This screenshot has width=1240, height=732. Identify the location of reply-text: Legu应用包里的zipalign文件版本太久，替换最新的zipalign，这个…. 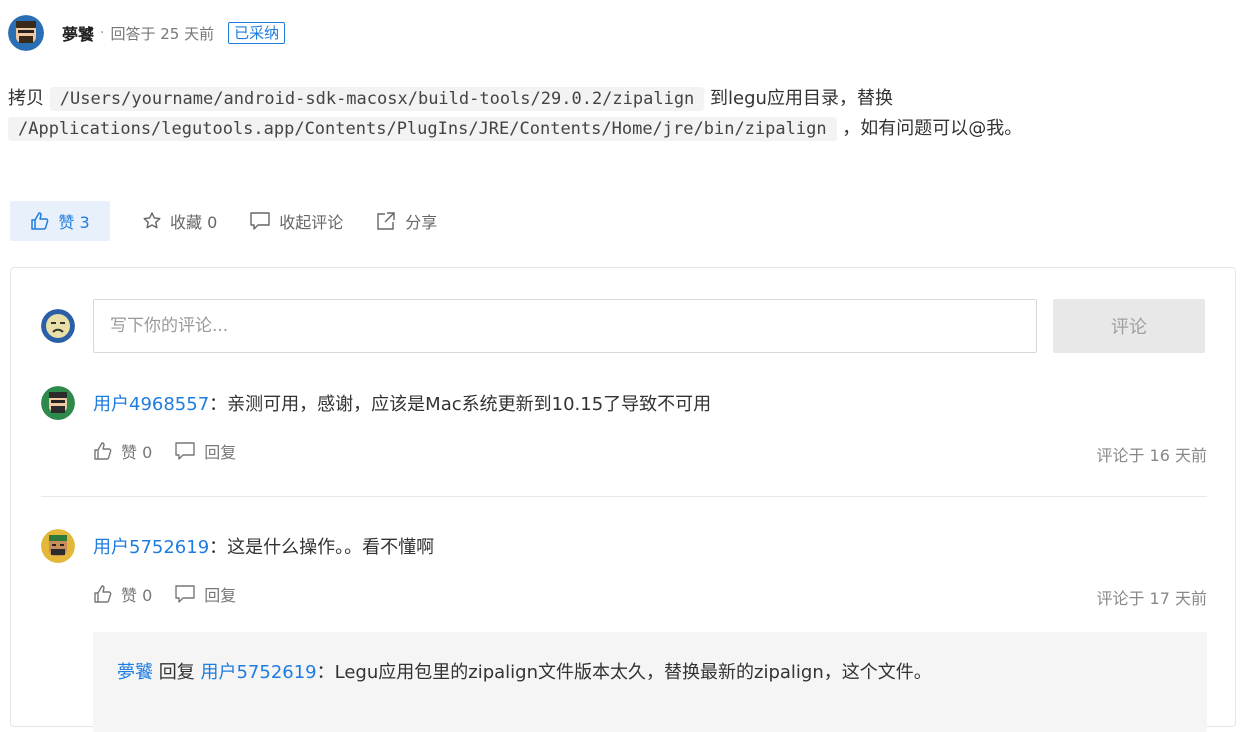
(633, 672).